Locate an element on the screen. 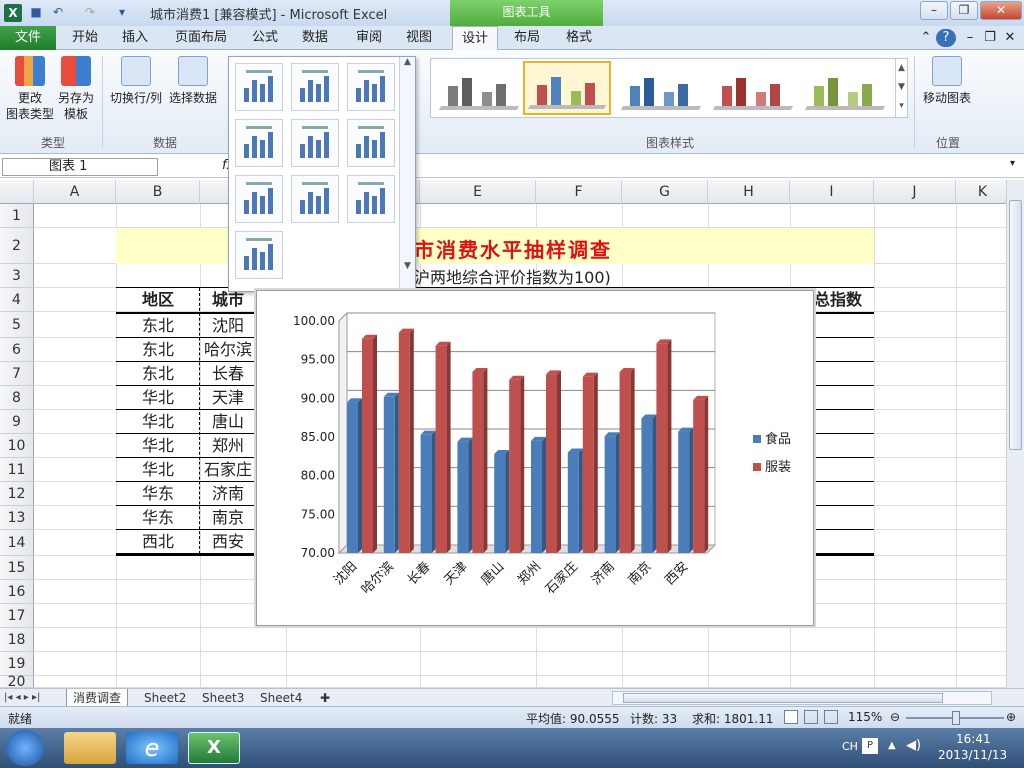 This screenshot has width=1024, height=768. row-header-8: 8 is located at coordinates (17, 398).